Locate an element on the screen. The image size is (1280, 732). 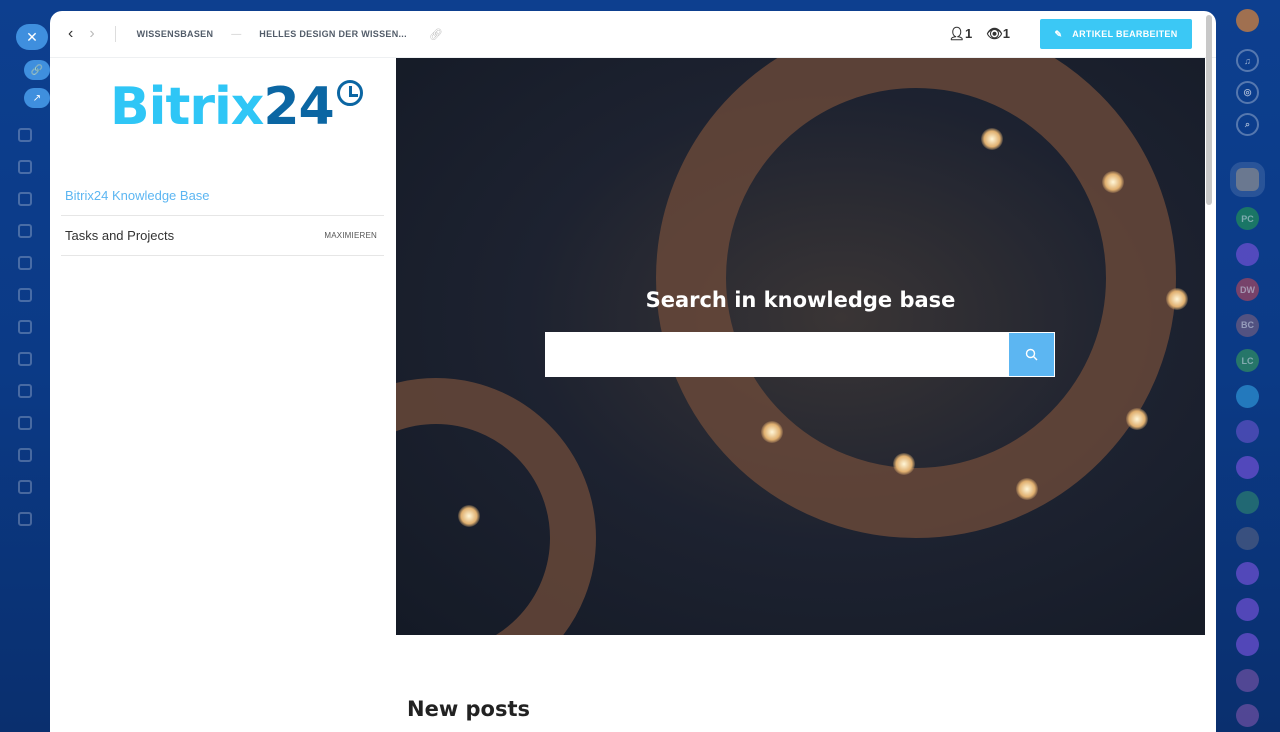
stats: 👤︎1 👁︎1 is located at coordinates (980, 34).